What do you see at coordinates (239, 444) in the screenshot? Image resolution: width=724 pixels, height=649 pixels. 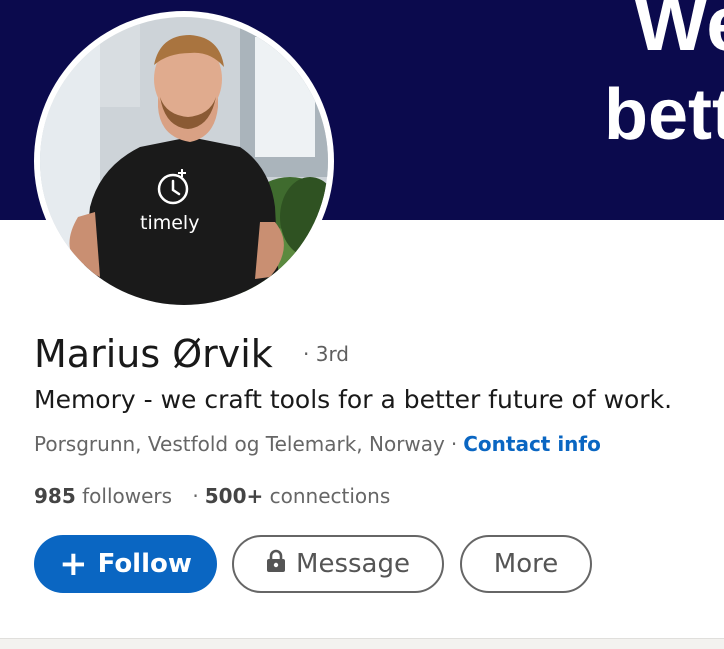 I see `profile-location: Porsgrunn, Vestfold og Telemark, Norway` at bounding box center [239, 444].